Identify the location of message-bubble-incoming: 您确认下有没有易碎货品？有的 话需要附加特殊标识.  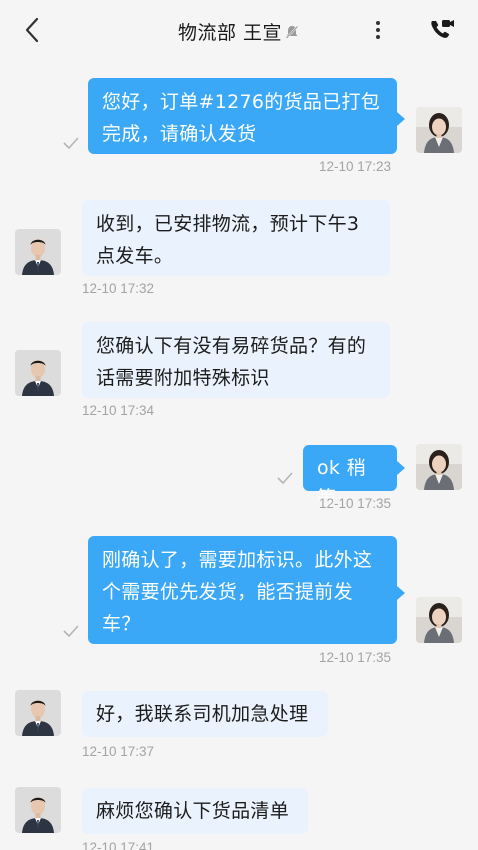
(236, 360).